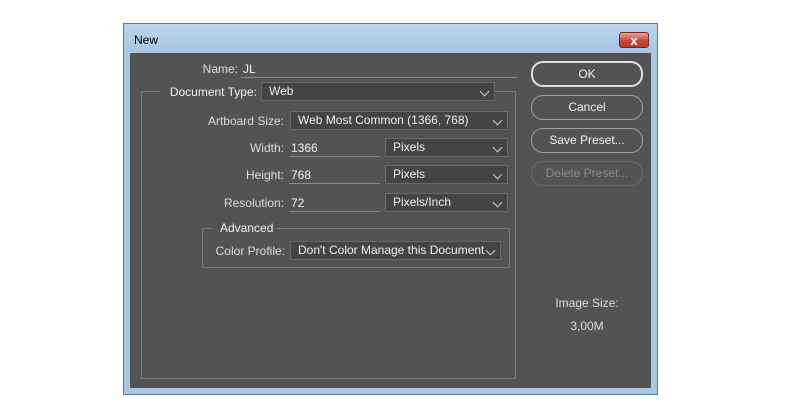 The width and height of the screenshot is (800, 419). What do you see at coordinates (250, 251) in the screenshot?
I see `color-profile-label: Color Profile:` at bounding box center [250, 251].